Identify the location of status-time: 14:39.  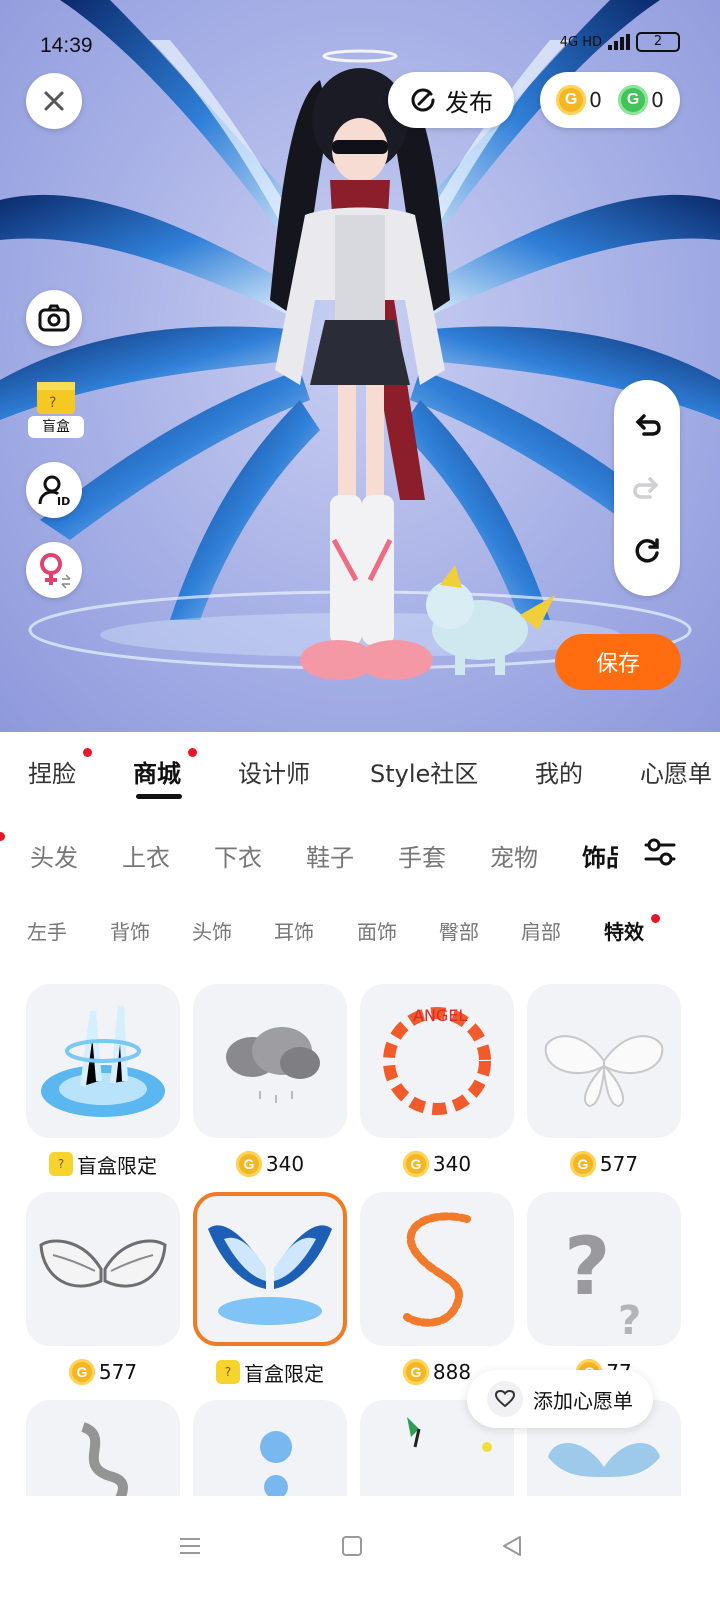
(66, 45).